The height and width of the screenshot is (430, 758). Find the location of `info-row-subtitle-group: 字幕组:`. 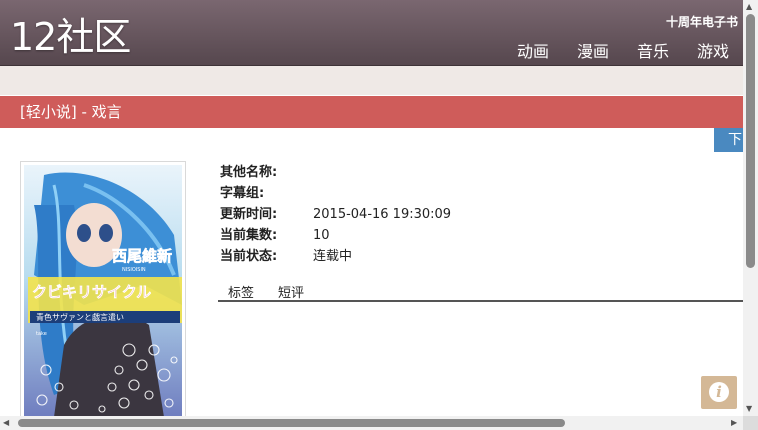

info-row-subtitle-group: 字幕组: is located at coordinates (335, 193).